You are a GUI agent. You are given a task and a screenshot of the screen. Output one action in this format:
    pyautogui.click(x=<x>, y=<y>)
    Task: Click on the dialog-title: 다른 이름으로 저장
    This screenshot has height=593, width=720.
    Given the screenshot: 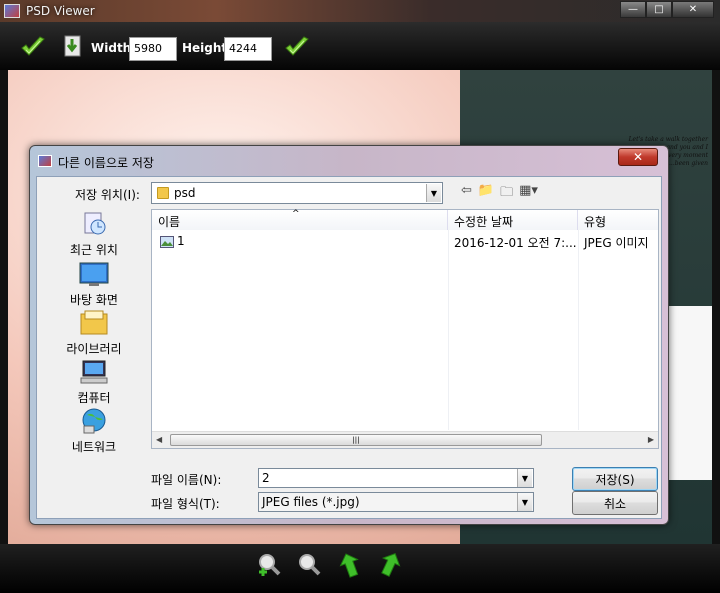 What is the action you would take?
    pyautogui.click(x=106, y=163)
    